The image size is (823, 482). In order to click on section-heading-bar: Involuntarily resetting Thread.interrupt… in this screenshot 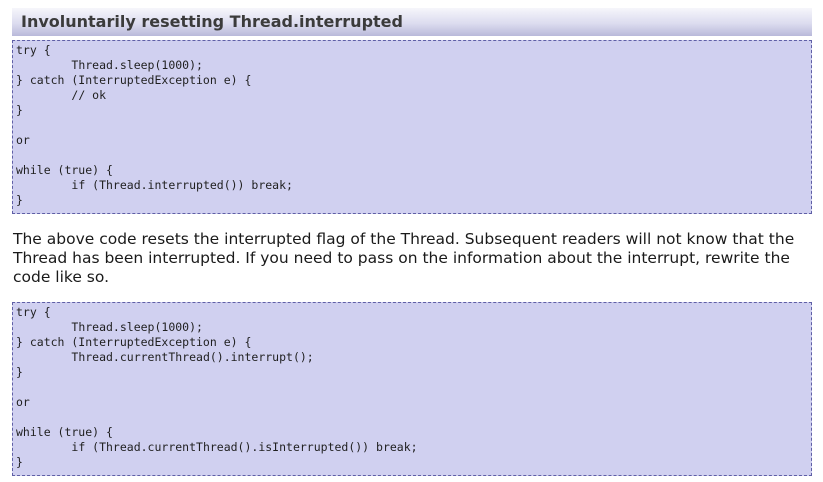, I will do `click(412, 22)`.